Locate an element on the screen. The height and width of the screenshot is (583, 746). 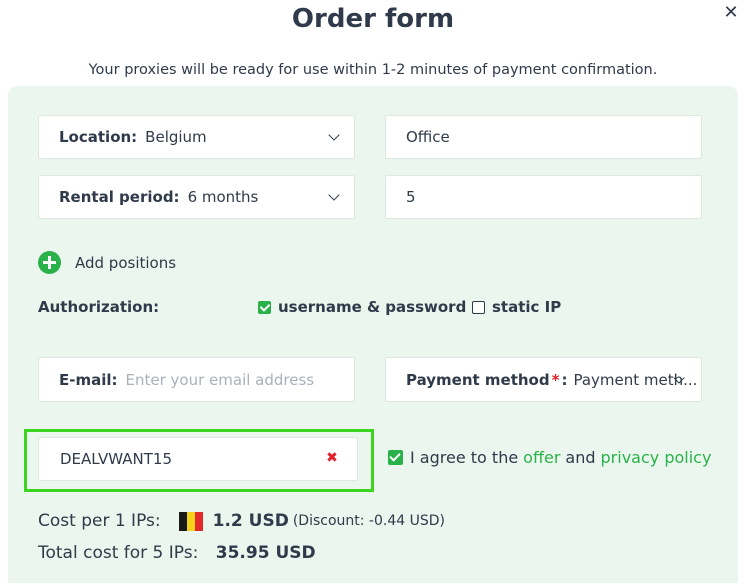
auth-option-label: static IP is located at coordinates (527, 307).